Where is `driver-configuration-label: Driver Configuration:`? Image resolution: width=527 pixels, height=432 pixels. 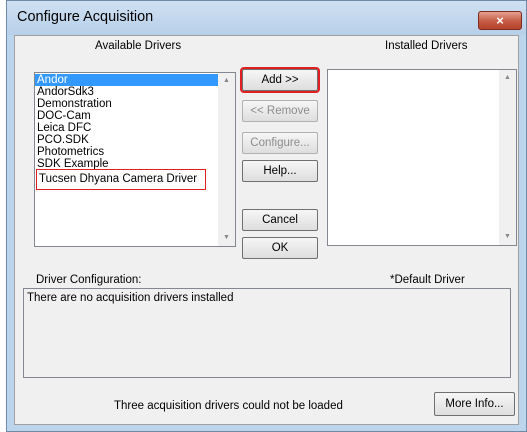 driver-configuration-label: Driver Configuration: is located at coordinates (89, 280).